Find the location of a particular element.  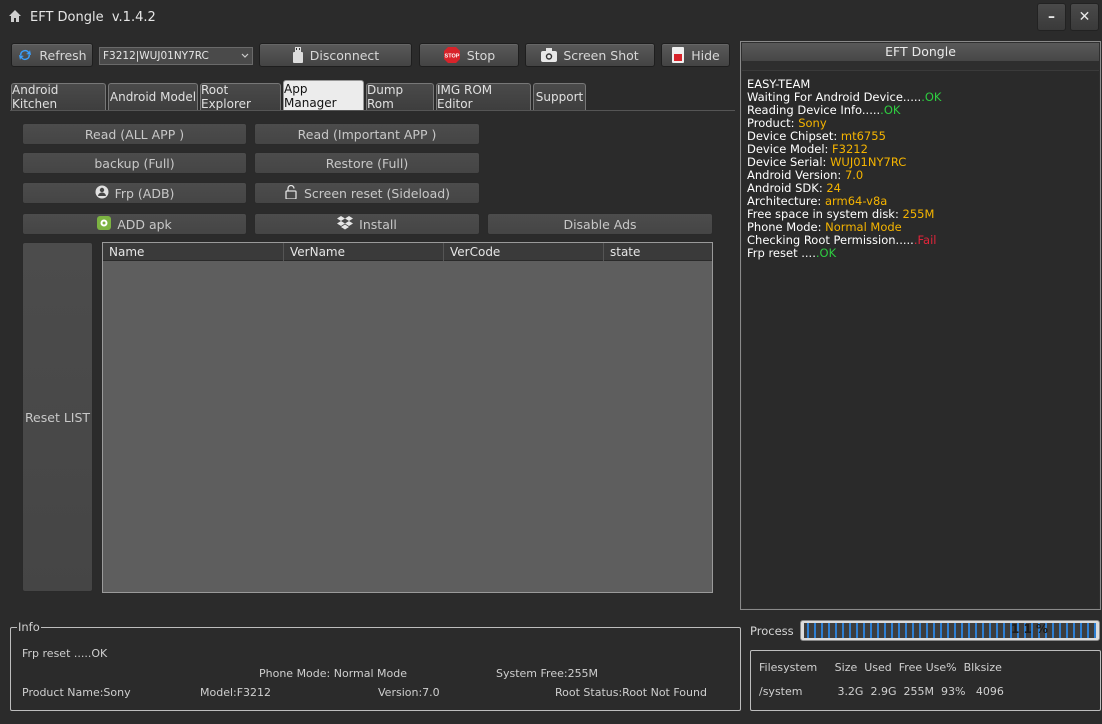

info-system-free: System Free:255M is located at coordinates (547, 673).